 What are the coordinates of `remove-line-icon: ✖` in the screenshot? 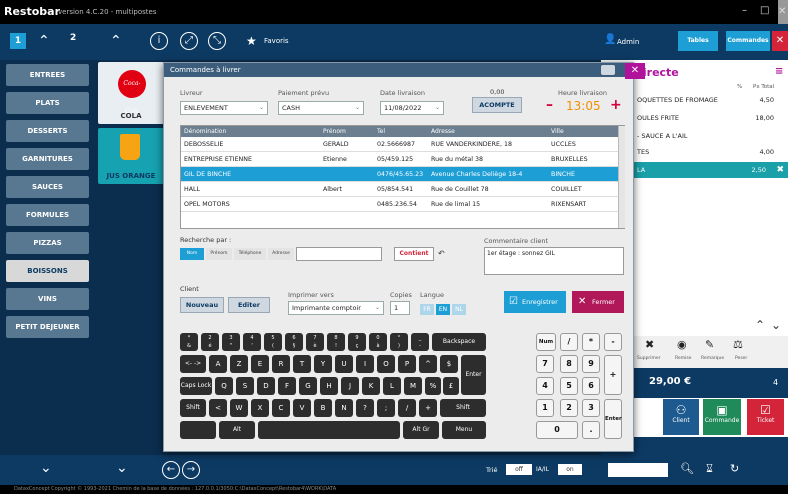 It's located at (780, 170).